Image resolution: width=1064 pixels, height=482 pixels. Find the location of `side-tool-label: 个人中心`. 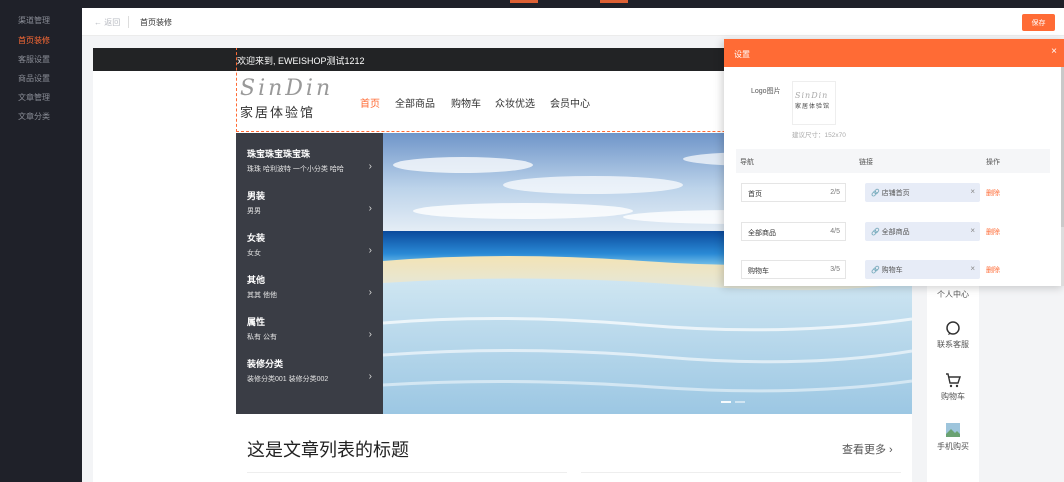

side-tool-label: 个人中心 is located at coordinates (953, 294).